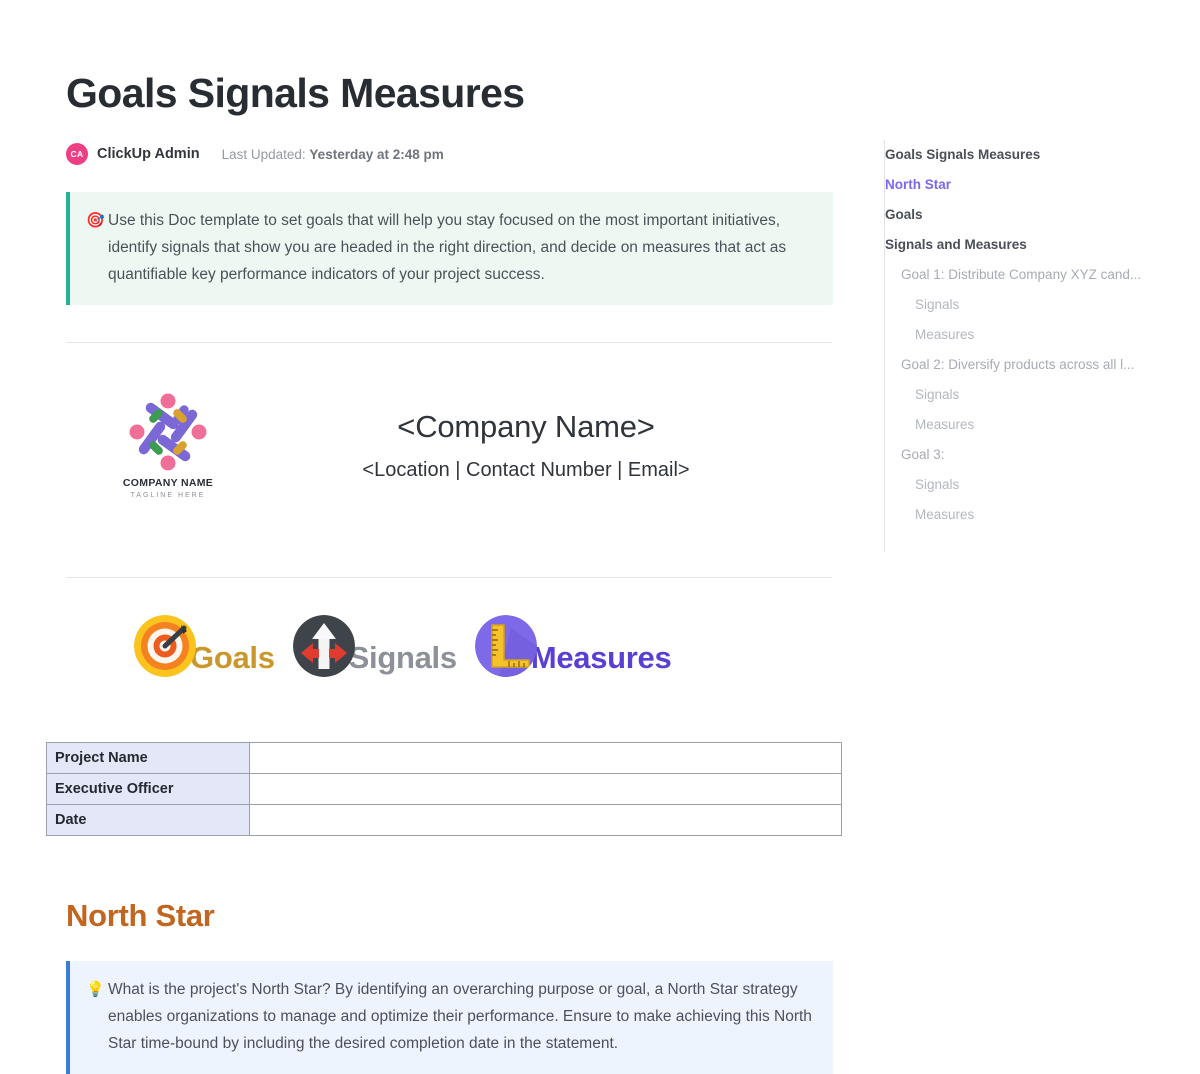 This screenshot has height=1074, width=1200. Describe the element at coordinates (140, 916) in the screenshot. I see `section-heading-north-star: North Star` at that location.